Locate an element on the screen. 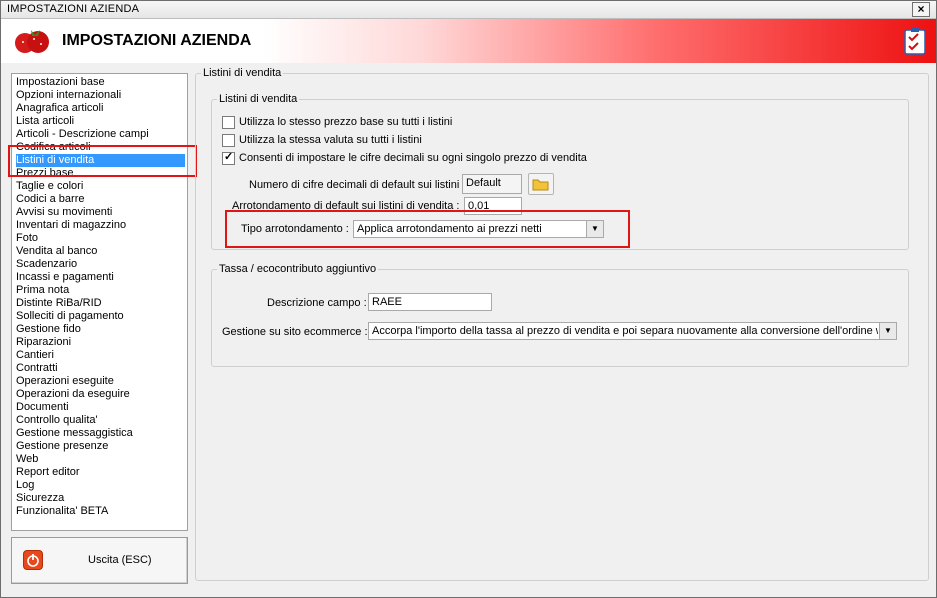  sidebar-item: Log is located at coordinates (100, 485).